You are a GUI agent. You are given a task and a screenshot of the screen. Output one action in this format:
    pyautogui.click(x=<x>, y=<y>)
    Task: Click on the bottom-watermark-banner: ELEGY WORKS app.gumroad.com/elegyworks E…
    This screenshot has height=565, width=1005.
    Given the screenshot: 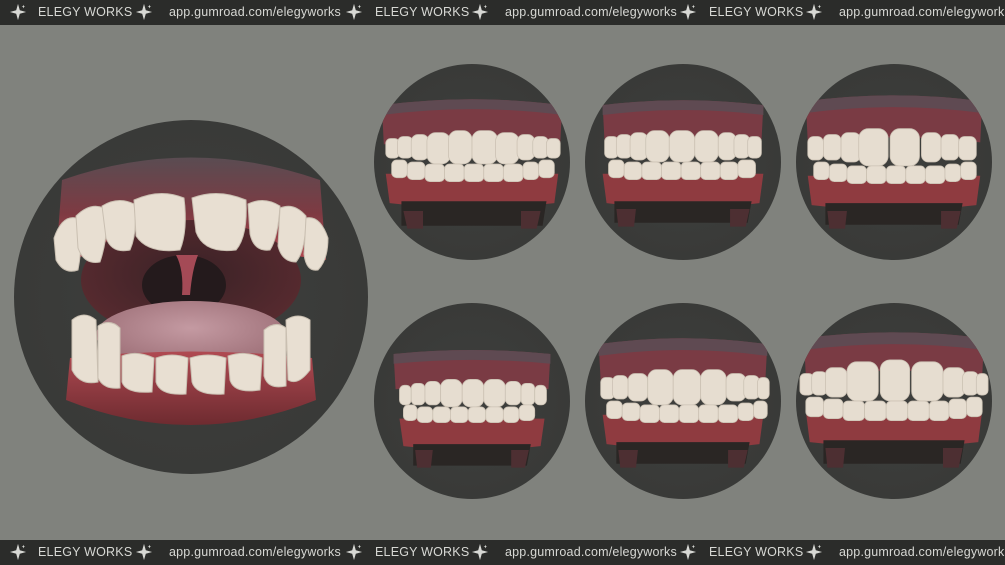 What is the action you would take?
    pyautogui.click(x=502, y=552)
    